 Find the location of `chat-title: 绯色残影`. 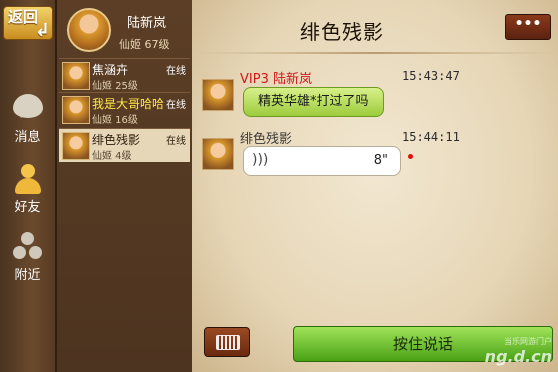

chat-title: 绯色残影 is located at coordinates (342, 32).